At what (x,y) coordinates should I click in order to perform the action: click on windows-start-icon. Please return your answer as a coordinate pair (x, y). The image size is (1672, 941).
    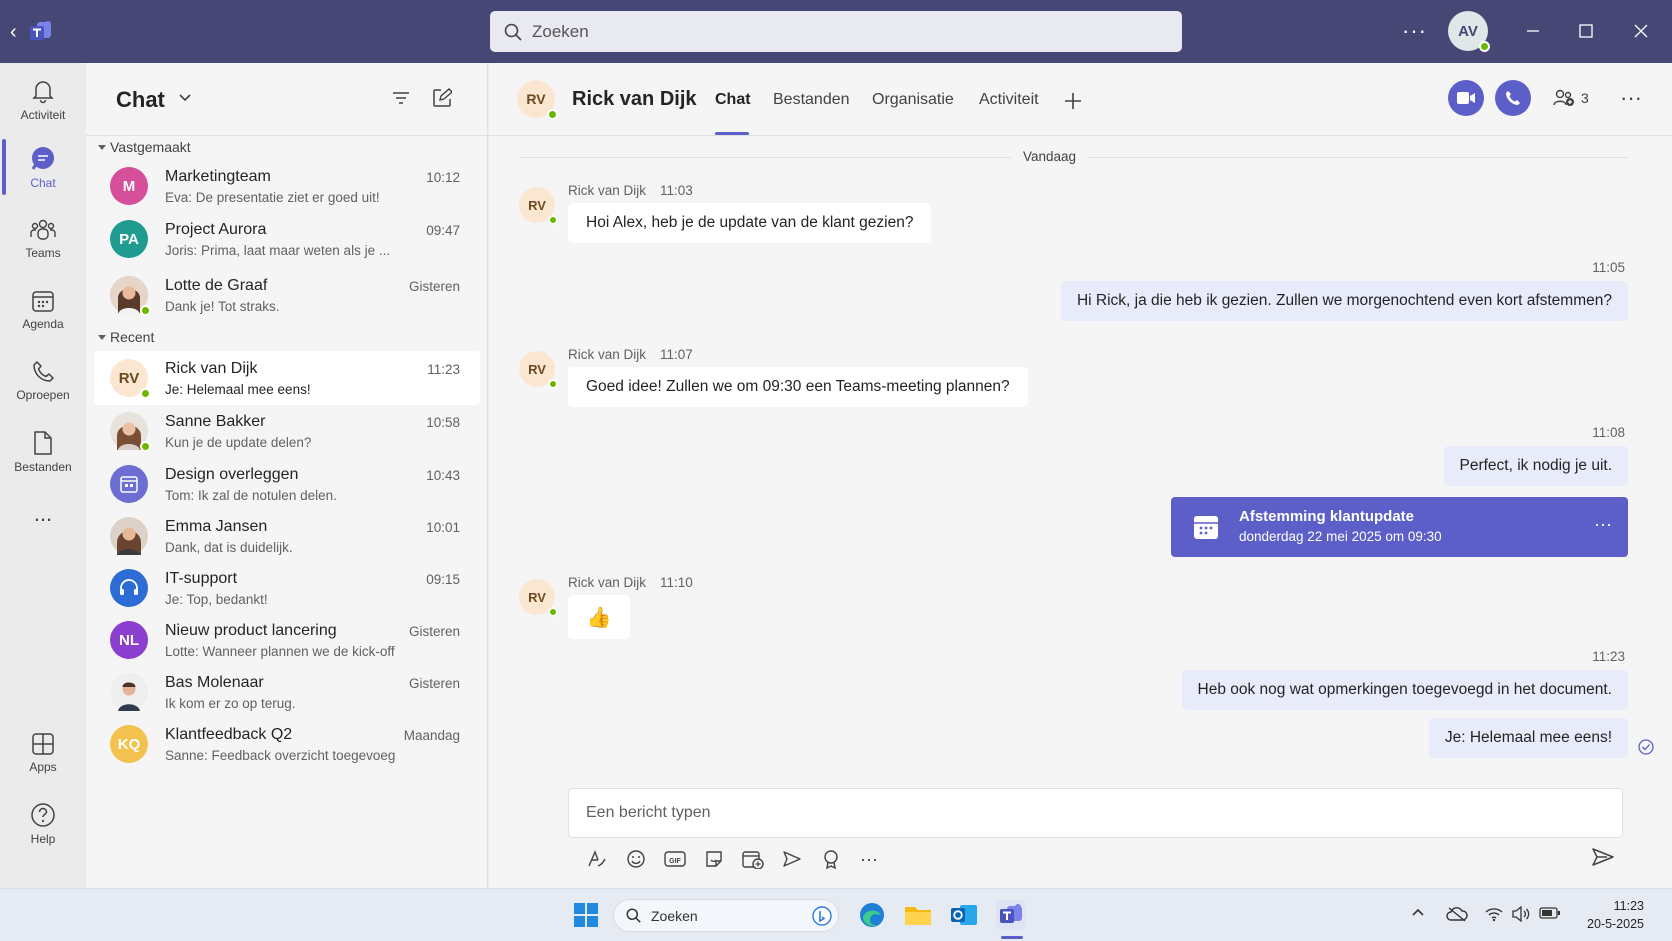
    Looking at the image, I should click on (586, 915).